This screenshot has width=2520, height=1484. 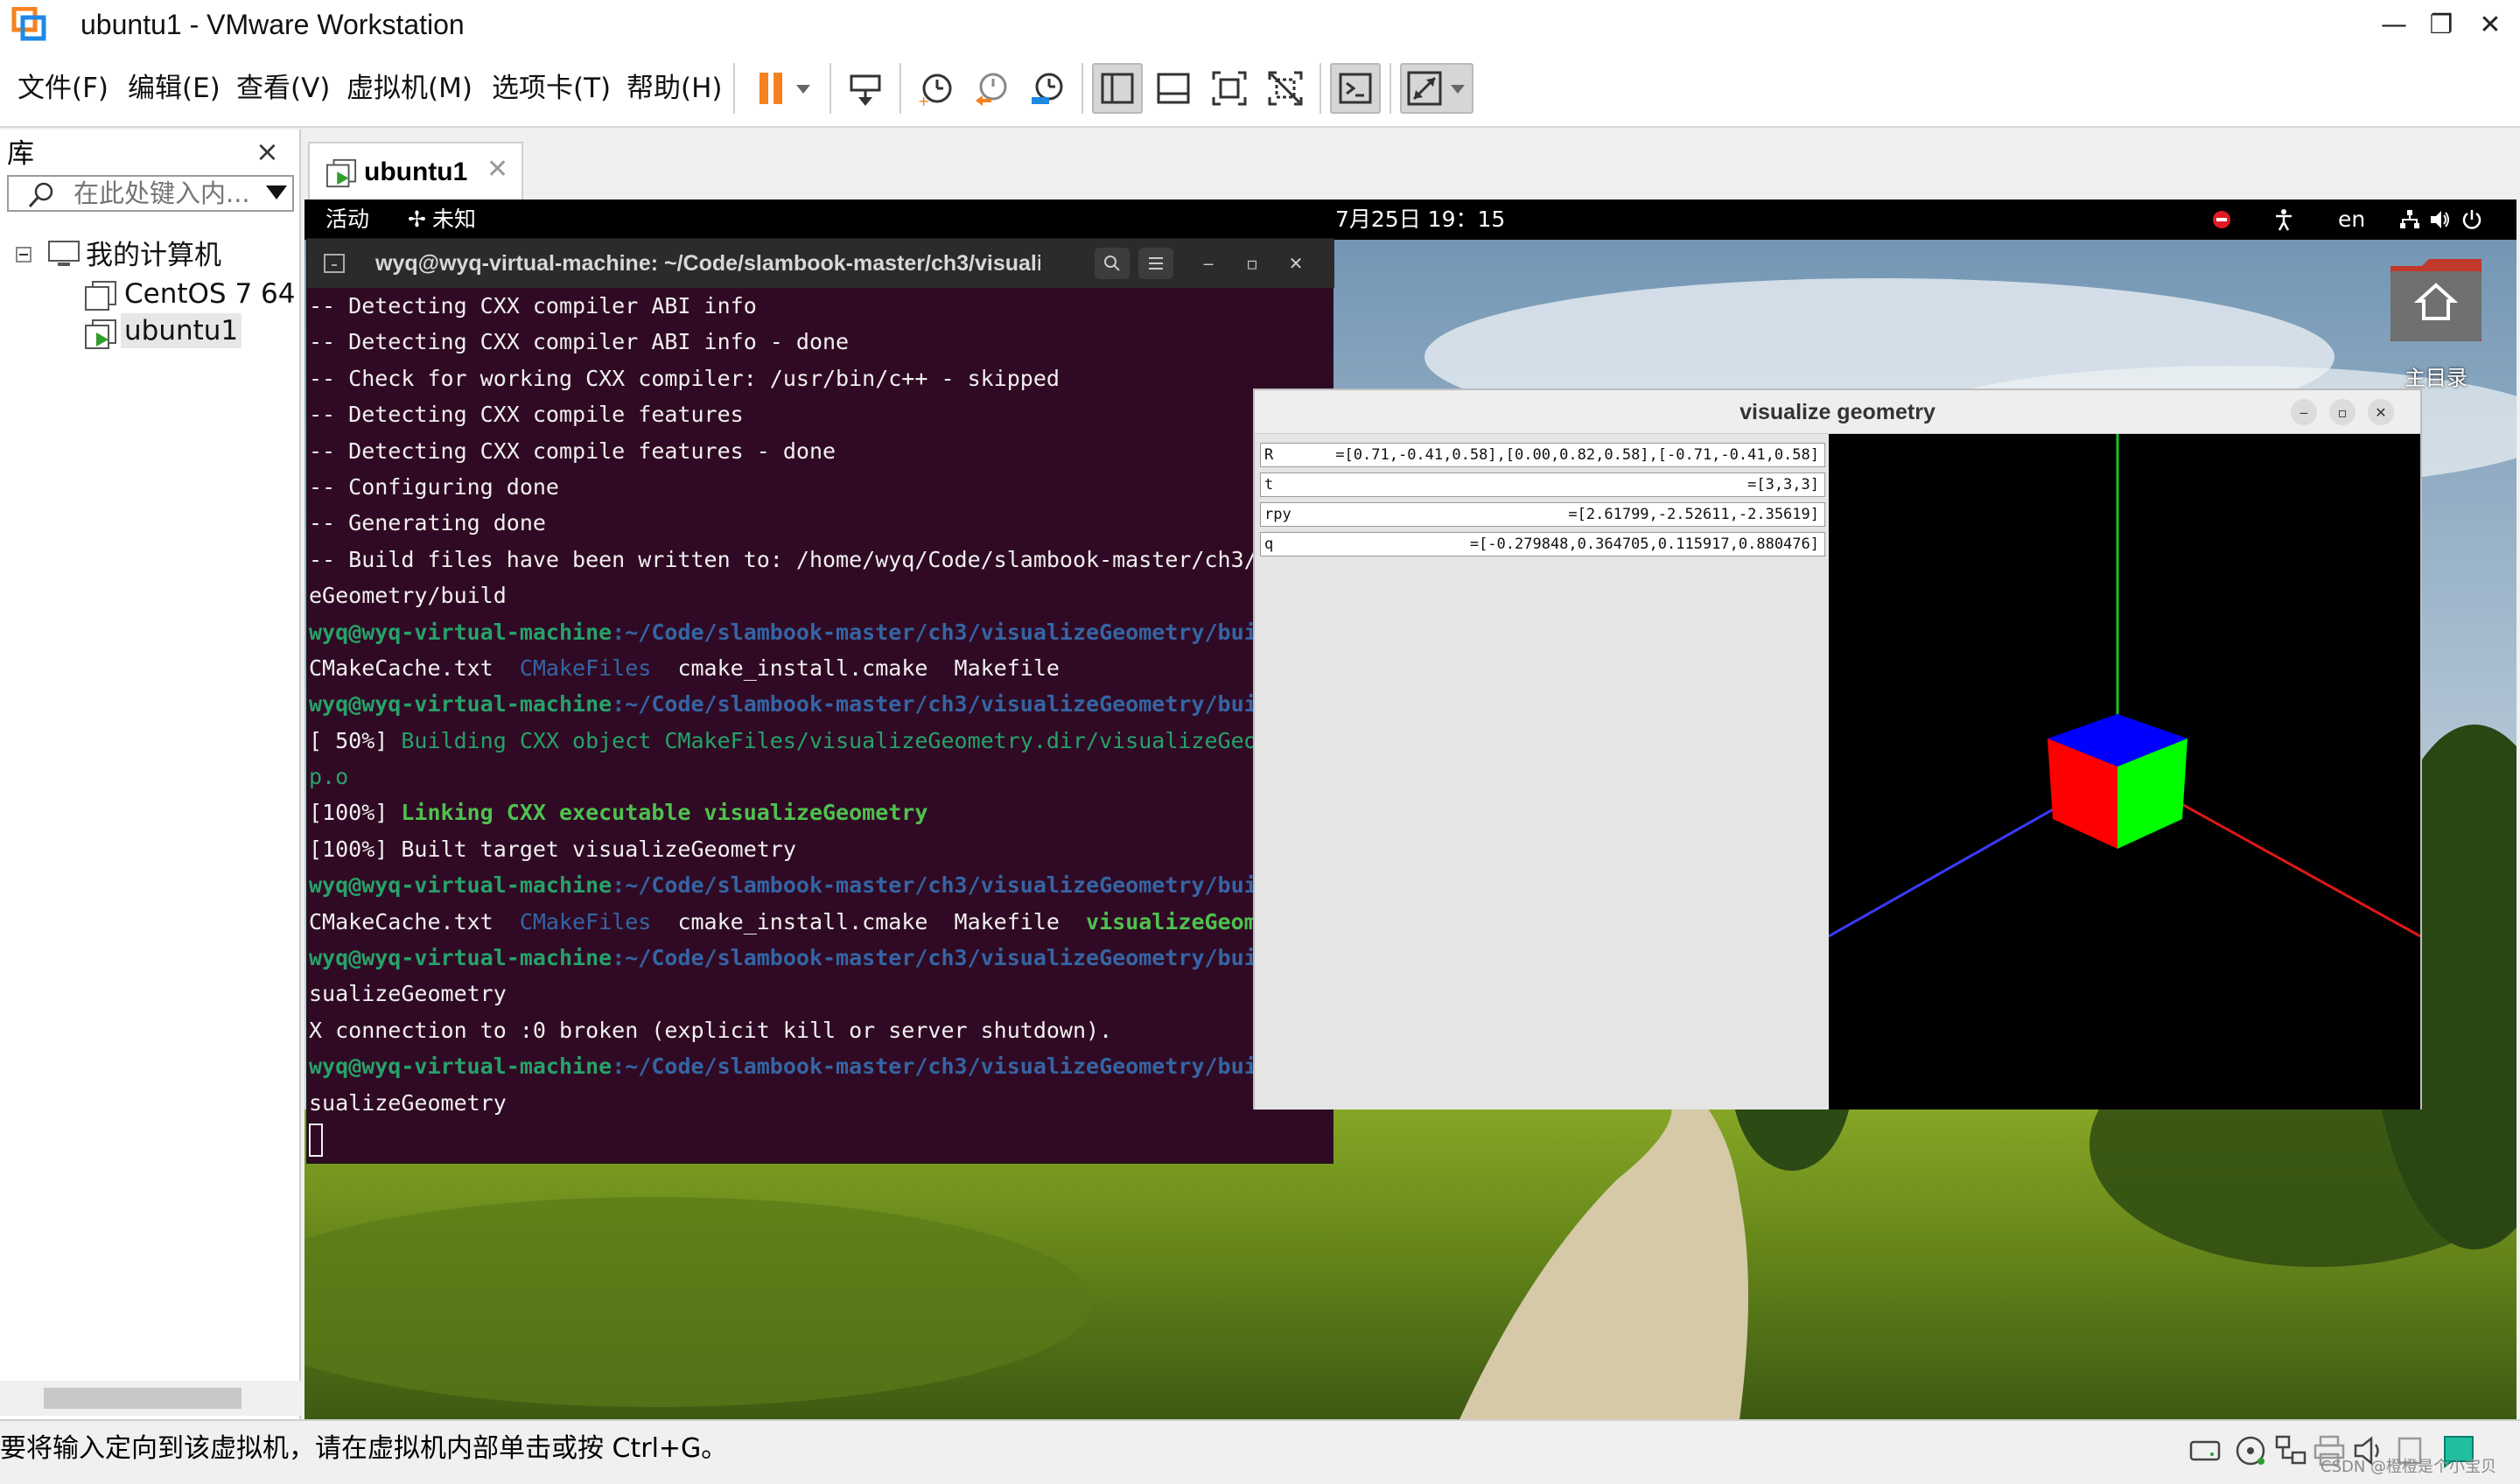 I want to click on viz-minimize-button: ‒, so click(x=2304, y=412).